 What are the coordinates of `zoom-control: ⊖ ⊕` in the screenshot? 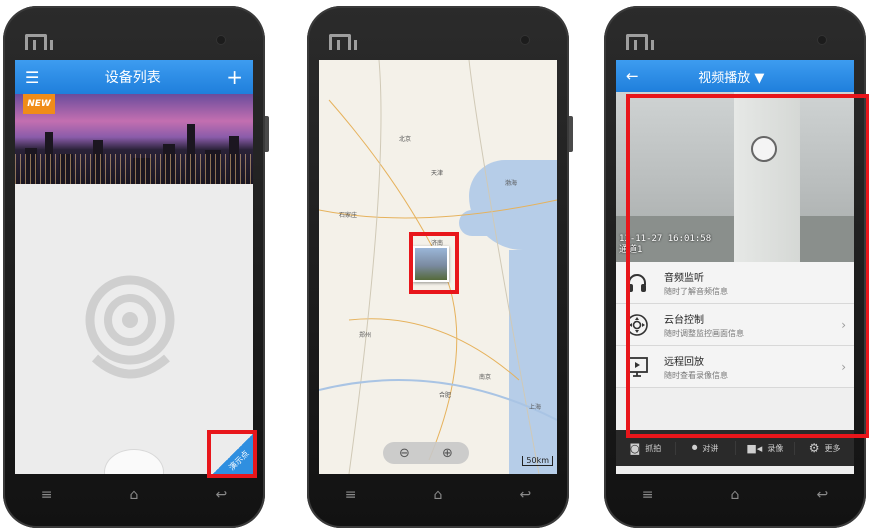 It's located at (426, 453).